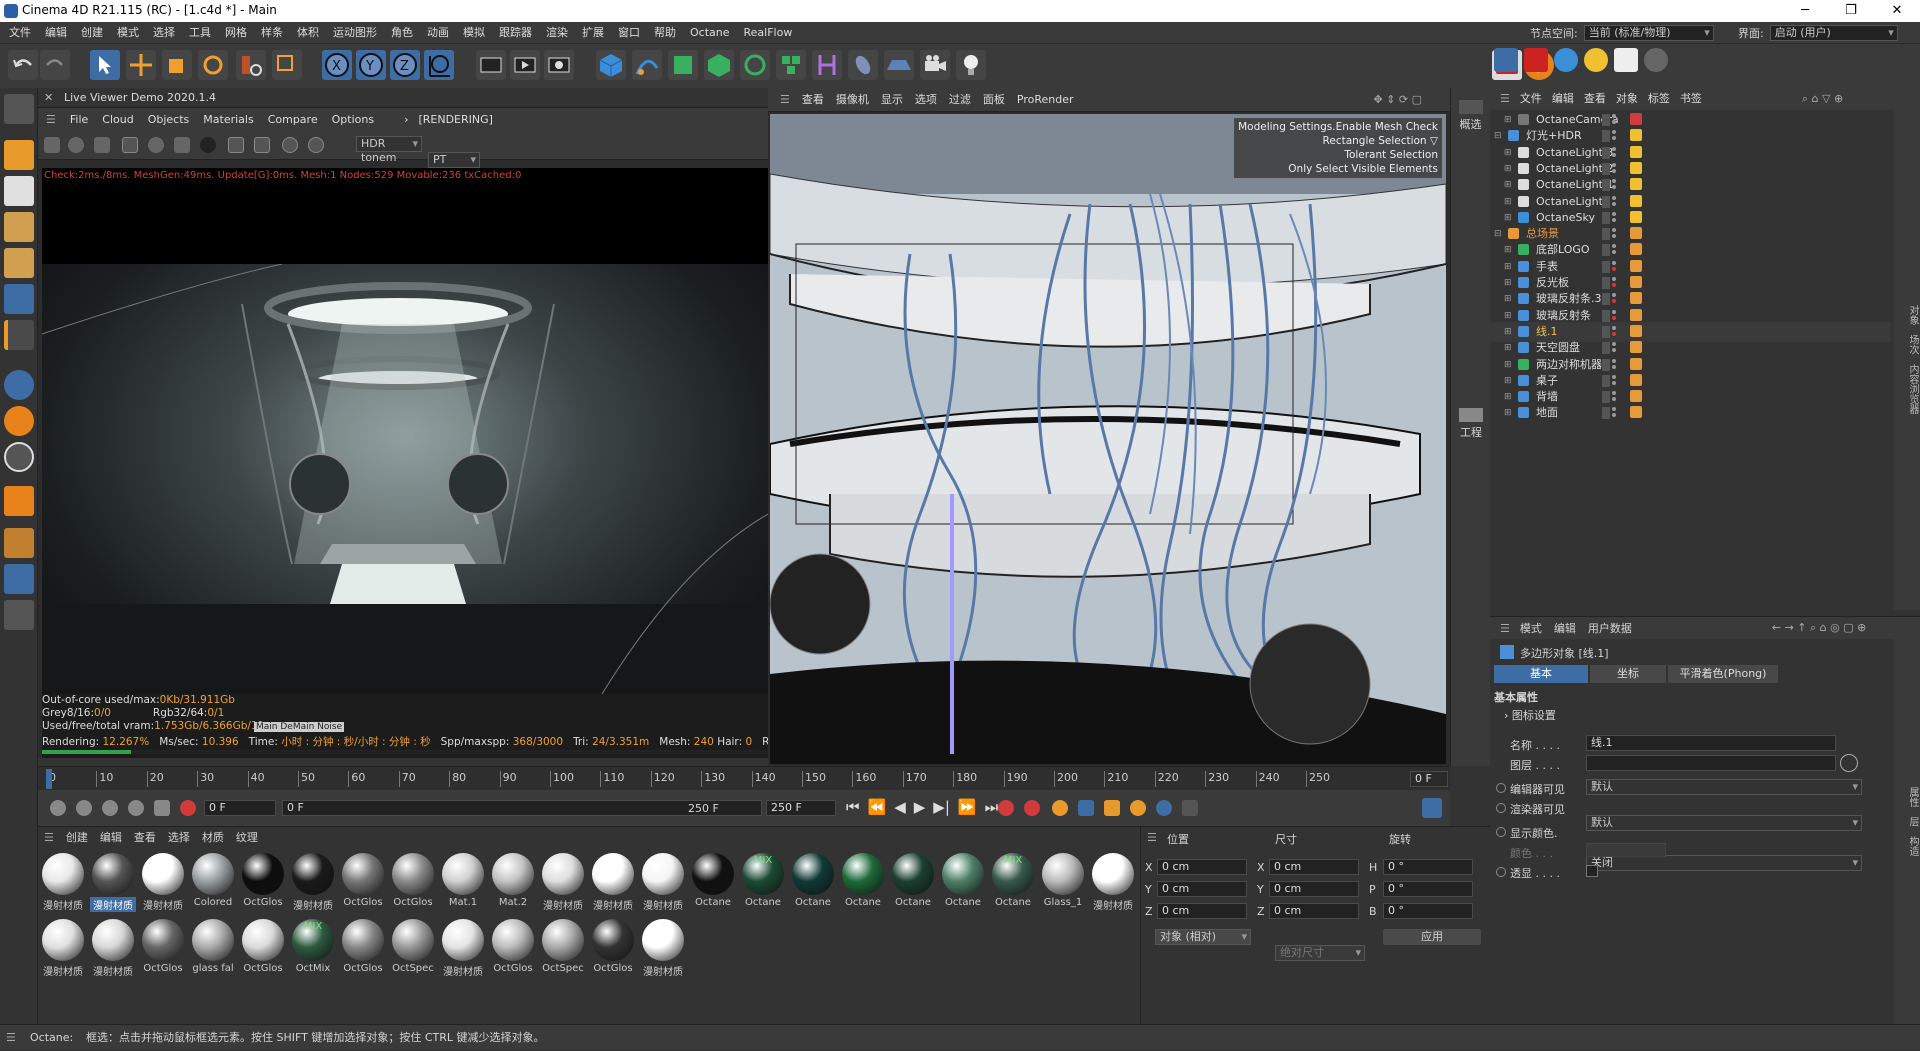 The width and height of the screenshot is (1920, 1051). I want to click on playhead, so click(49, 779).